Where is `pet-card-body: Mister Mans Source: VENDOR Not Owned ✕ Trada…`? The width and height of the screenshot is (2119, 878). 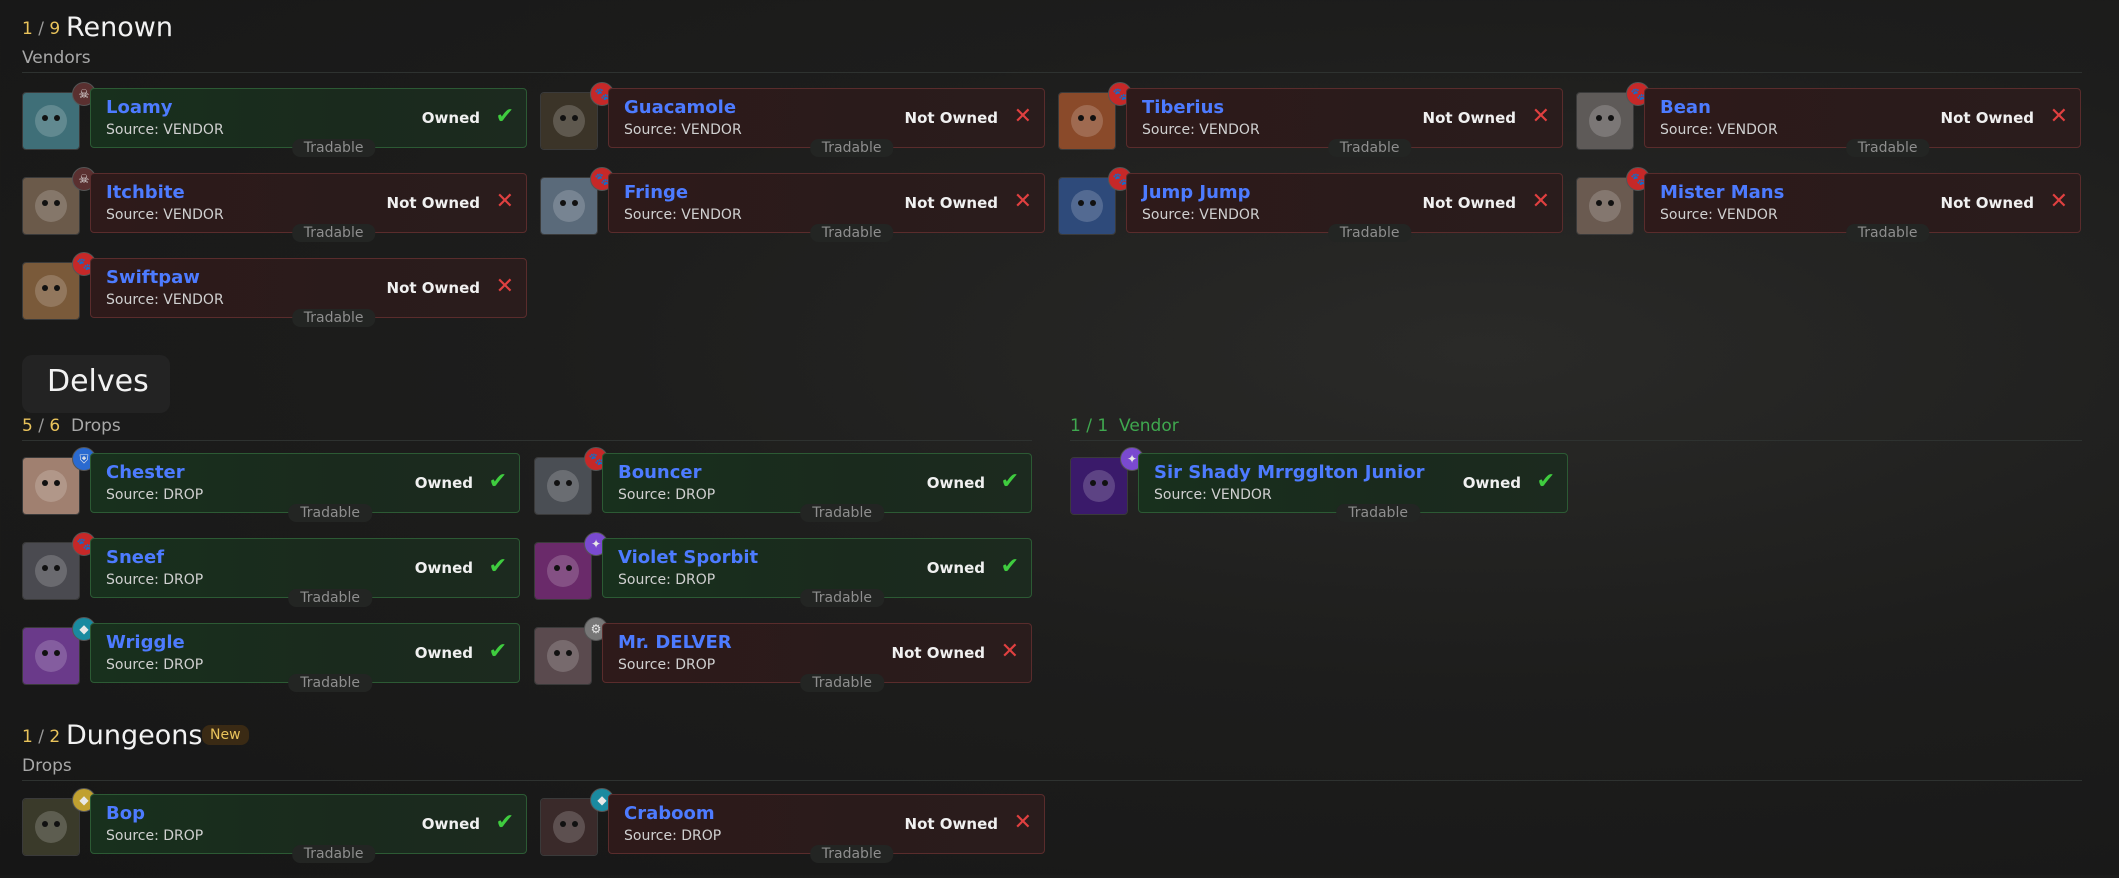
pet-card-body: Mister Mans Source: VENDOR Not Owned ✕ Trada… is located at coordinates (1862, 207).